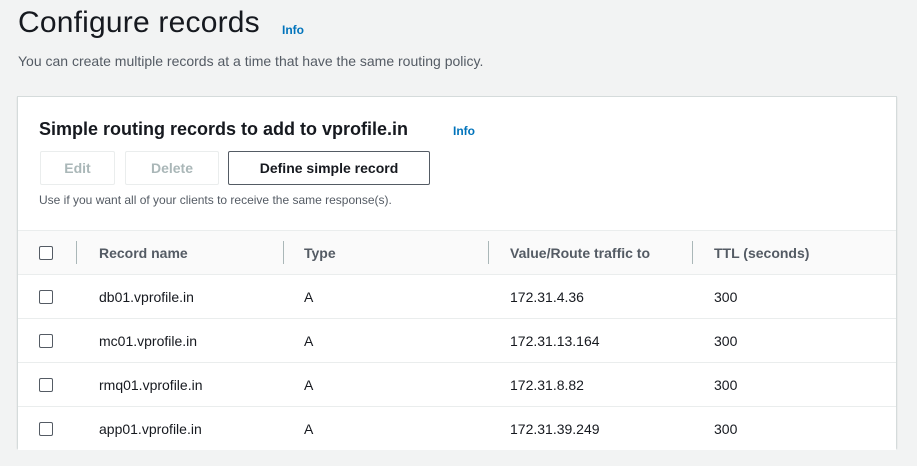  Describe the element at coordinates (172, 168) in the screenshot. I see `delete-button: Delete` at that location.